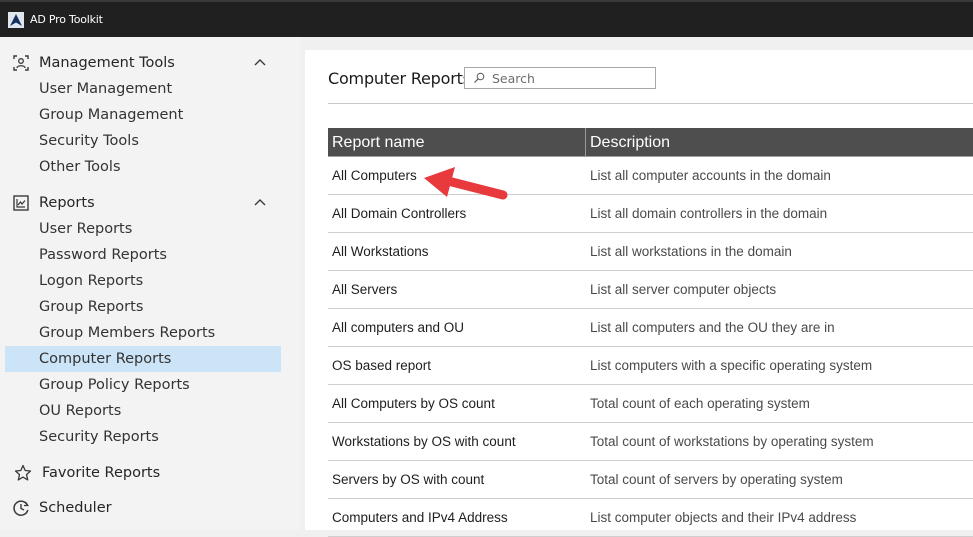 This screenshot has height=537, width=973. Describe the element at coordinates (111, 115) in the screenshot. I see `sidebar-item-label: Group Management` at that location.